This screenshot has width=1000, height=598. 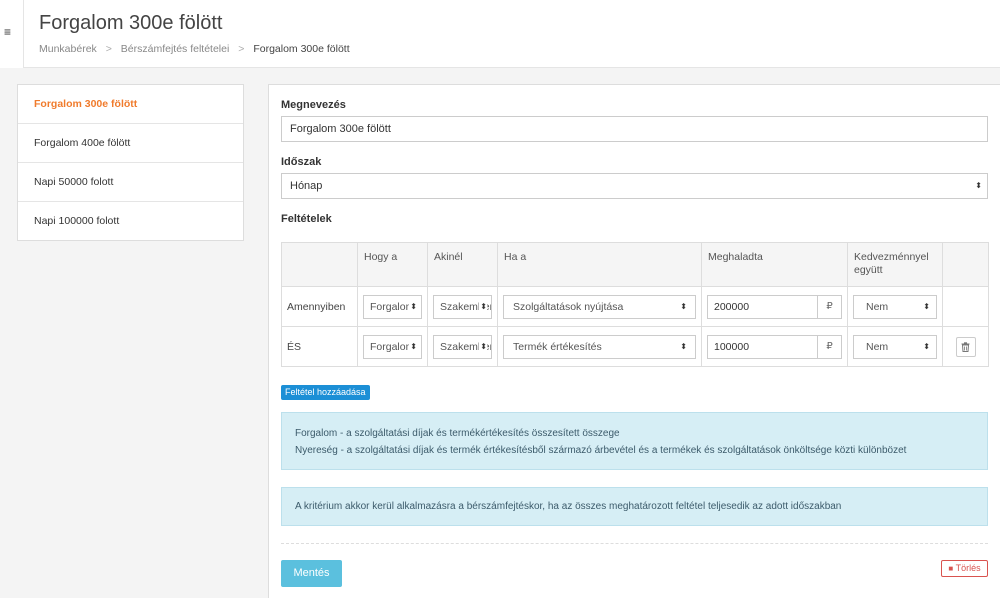 I want to click on ha-a-select: Termék értékesítés ⬍, so click(x=599, y=346).